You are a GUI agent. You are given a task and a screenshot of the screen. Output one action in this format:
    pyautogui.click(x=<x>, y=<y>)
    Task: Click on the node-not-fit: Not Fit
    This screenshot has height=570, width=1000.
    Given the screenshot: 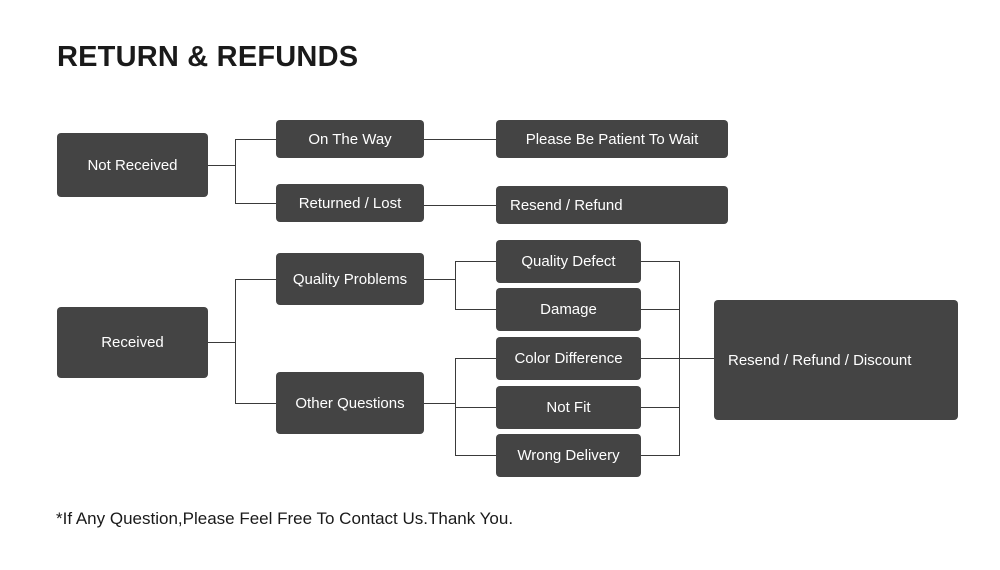 What is the action you would take?
    pyautogui.click(x=568, y=407)
    